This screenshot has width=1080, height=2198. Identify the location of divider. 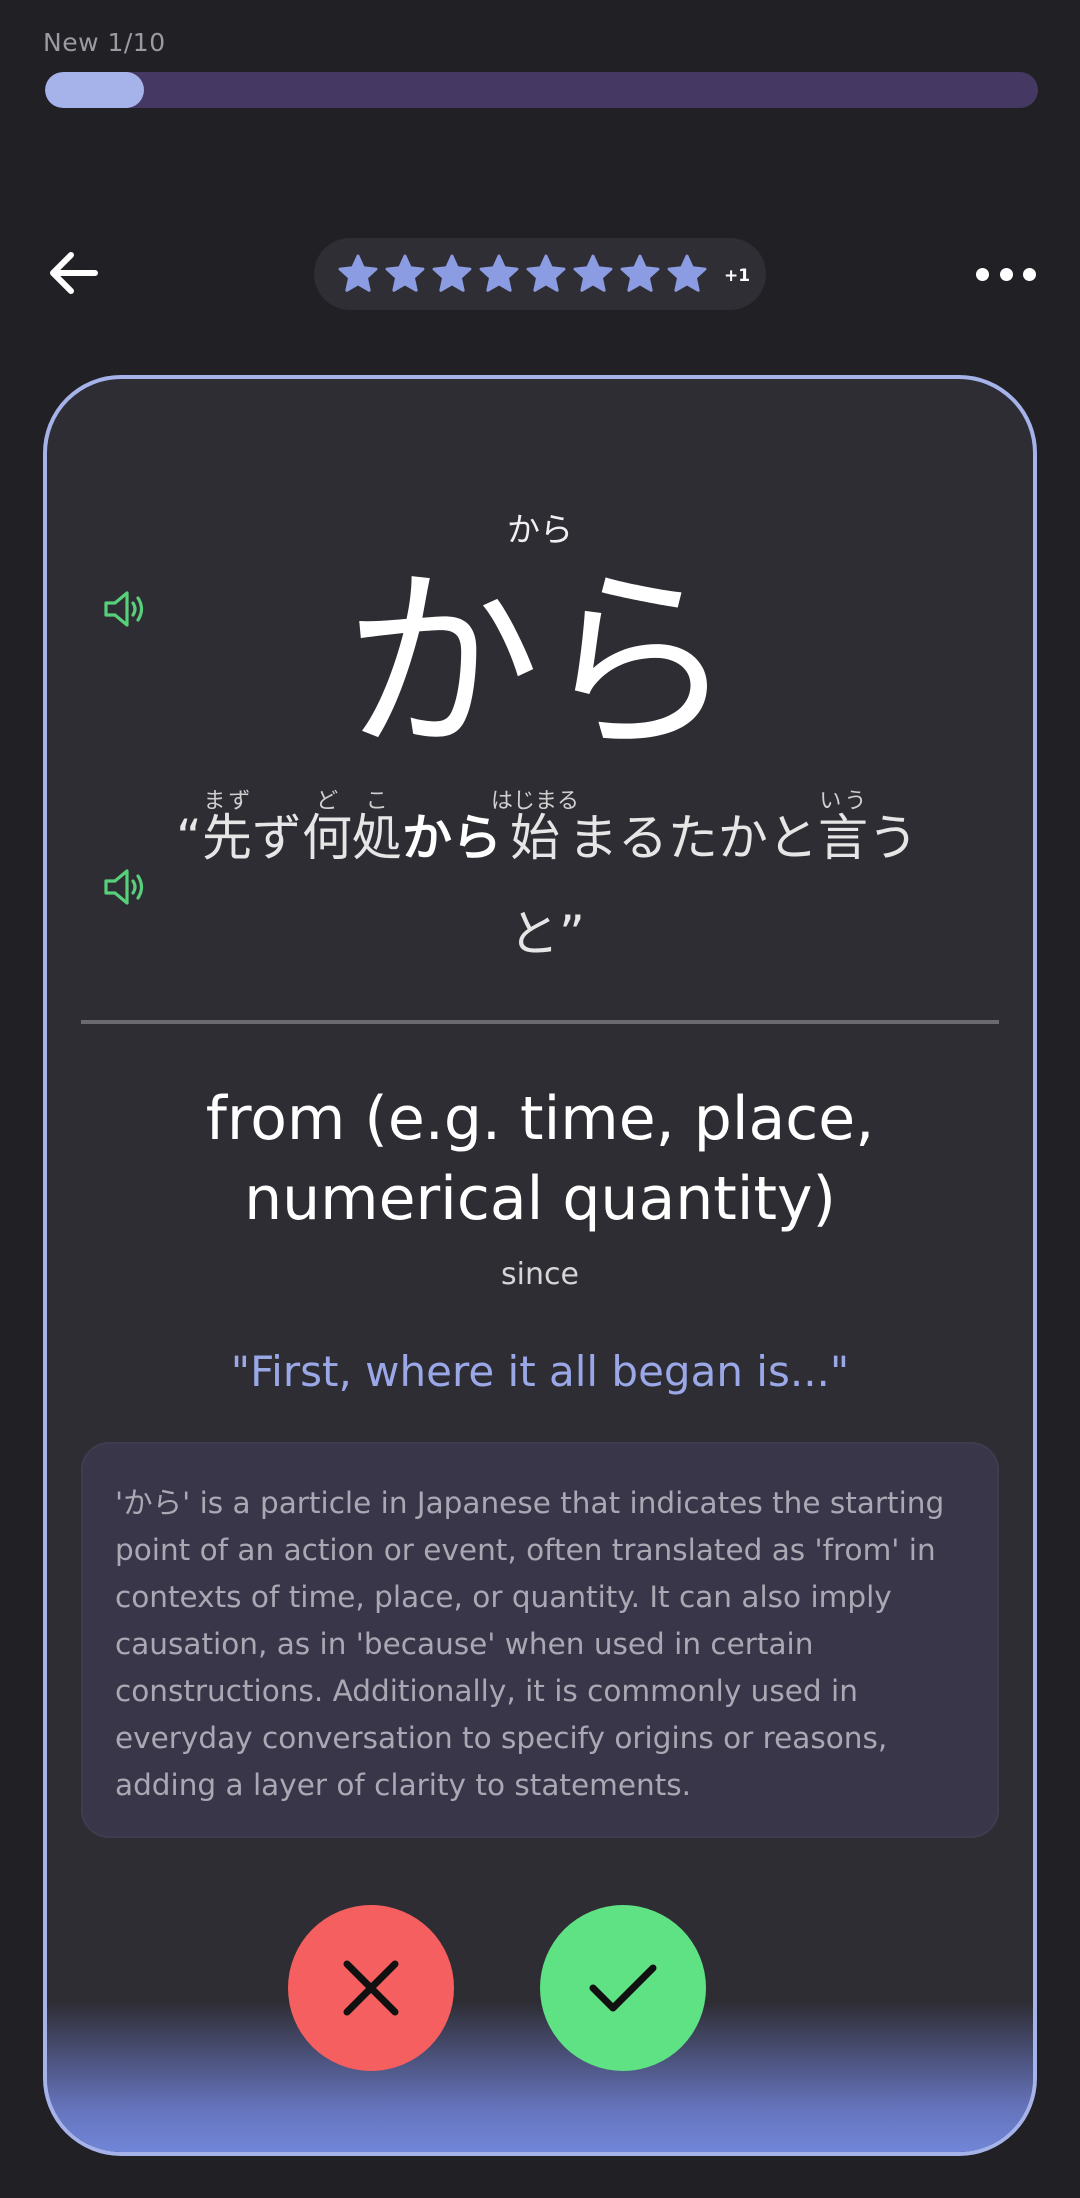
(540, 1022).